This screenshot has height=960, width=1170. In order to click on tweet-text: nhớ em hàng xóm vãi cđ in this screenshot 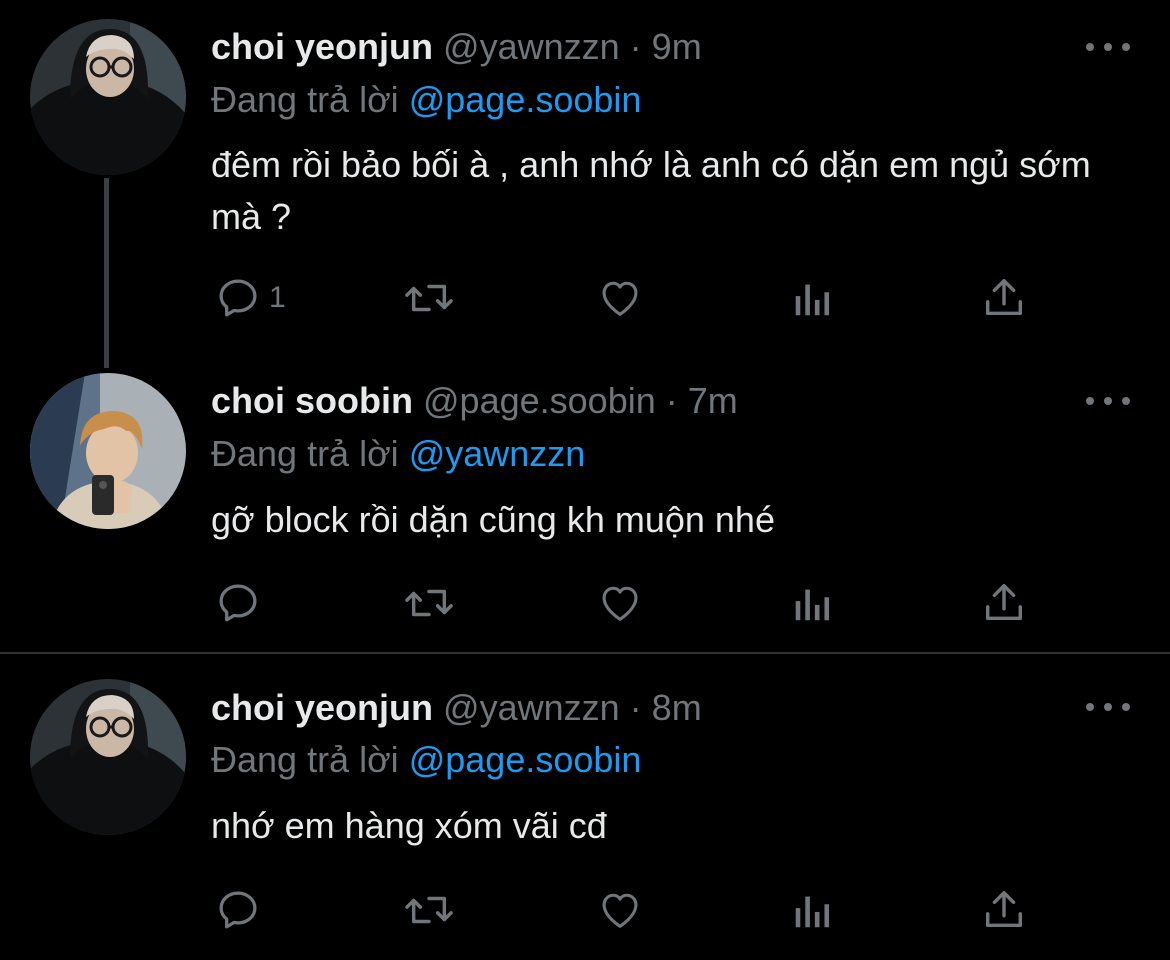, I will do `click(409, 825)`.